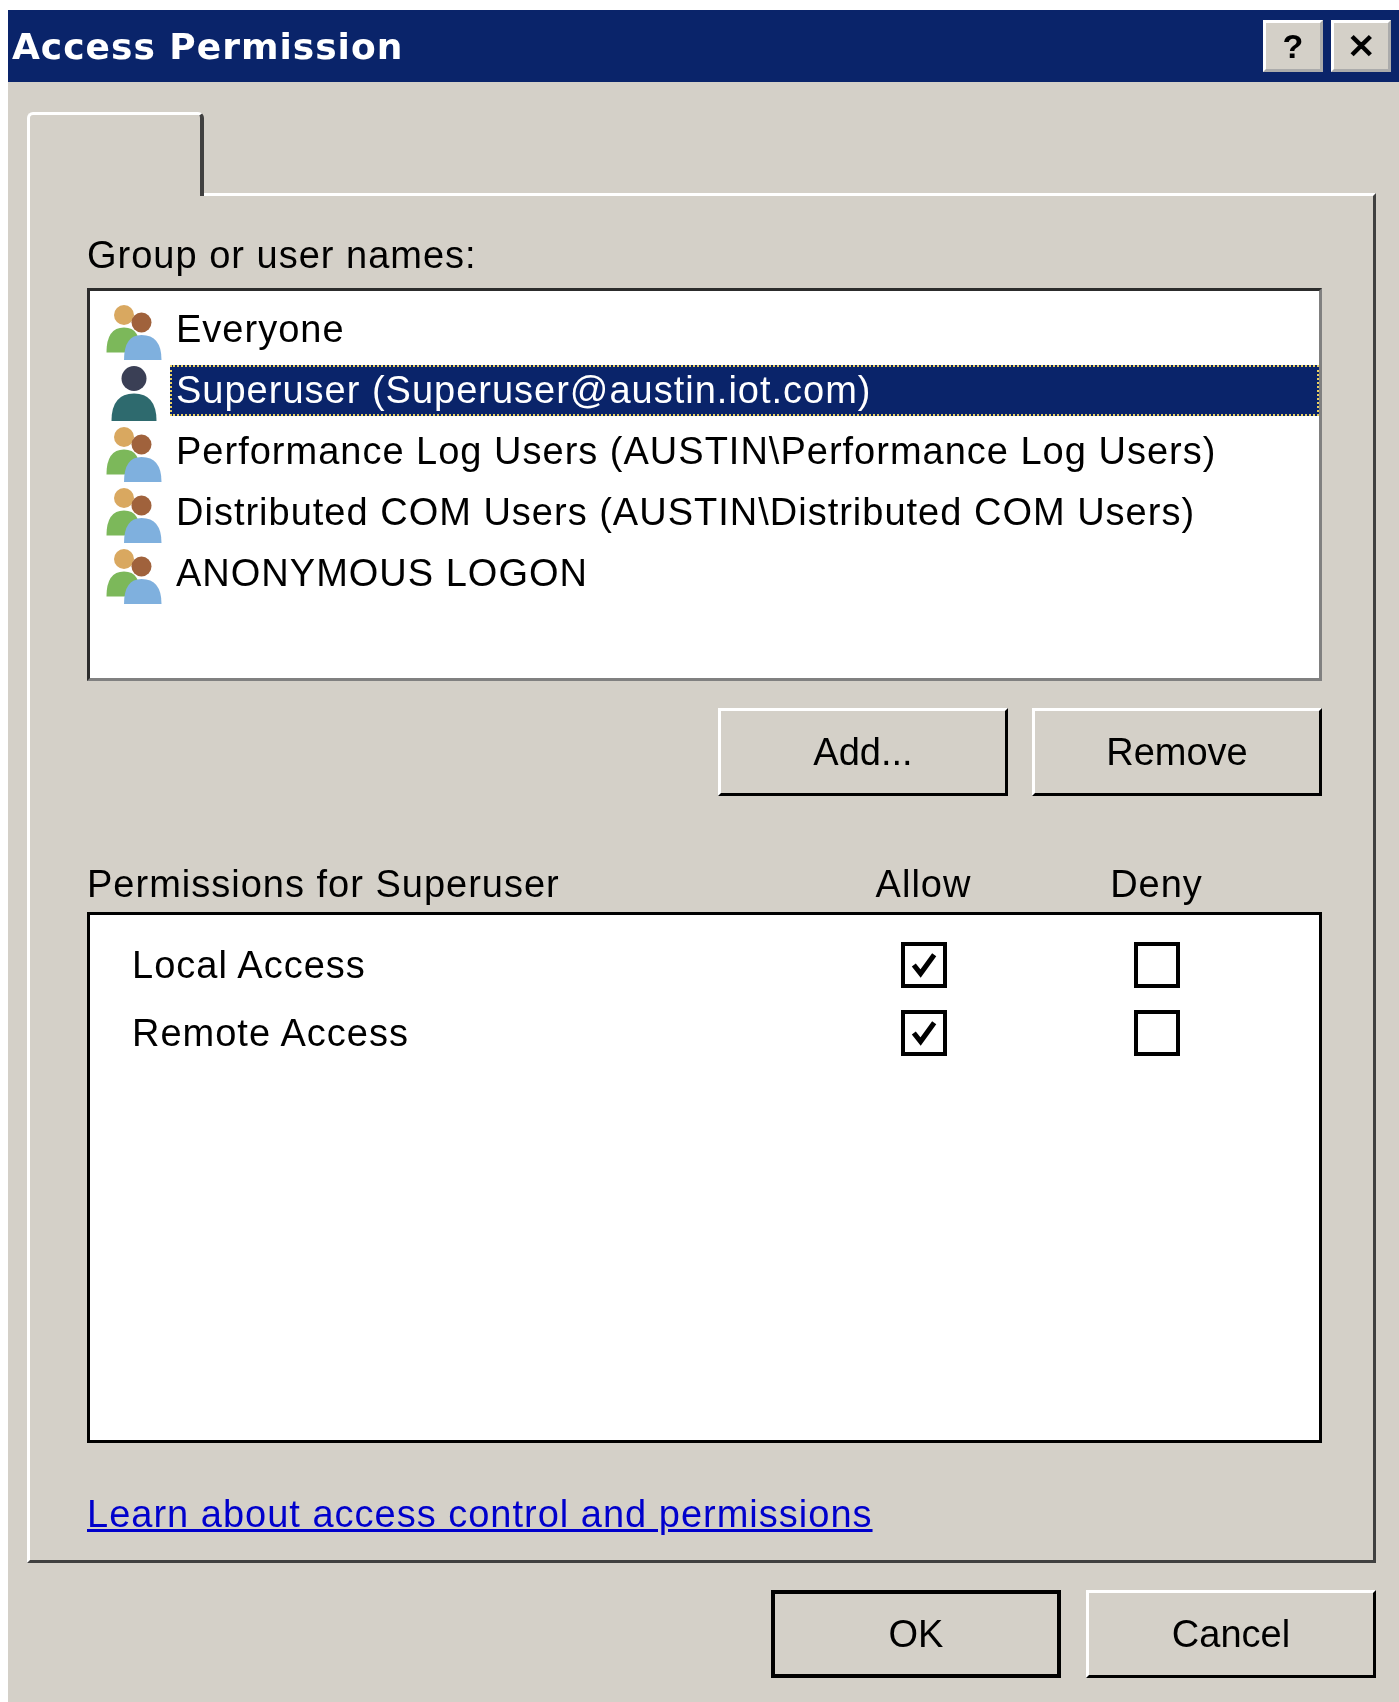 The width and height of the screenshot is (1399, 1702). What do you see at coordinates (1231, 1634) in the screenshot?
I see `cancel-button: Cancel` at bounding box center [1231, 1634].